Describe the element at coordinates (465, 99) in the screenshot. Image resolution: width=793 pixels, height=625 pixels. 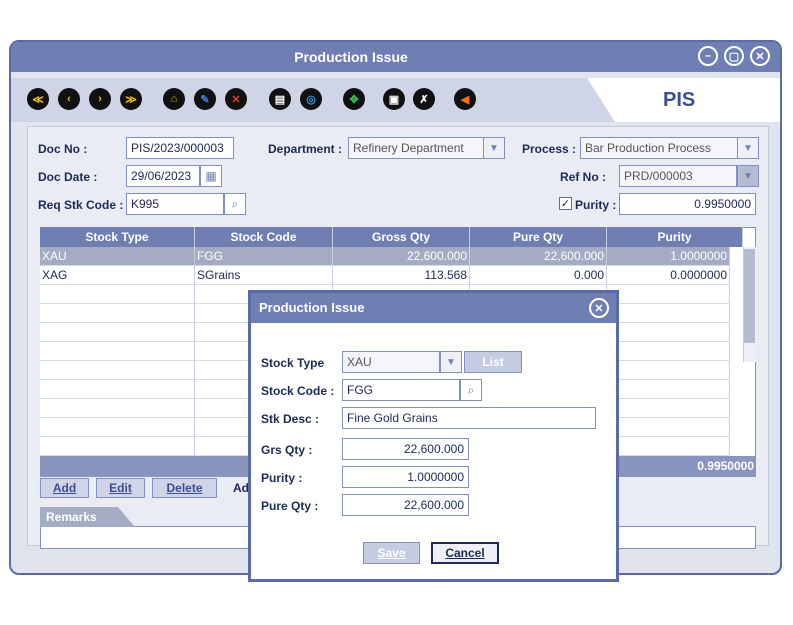
I see `exit-icon: ◀` at that location.